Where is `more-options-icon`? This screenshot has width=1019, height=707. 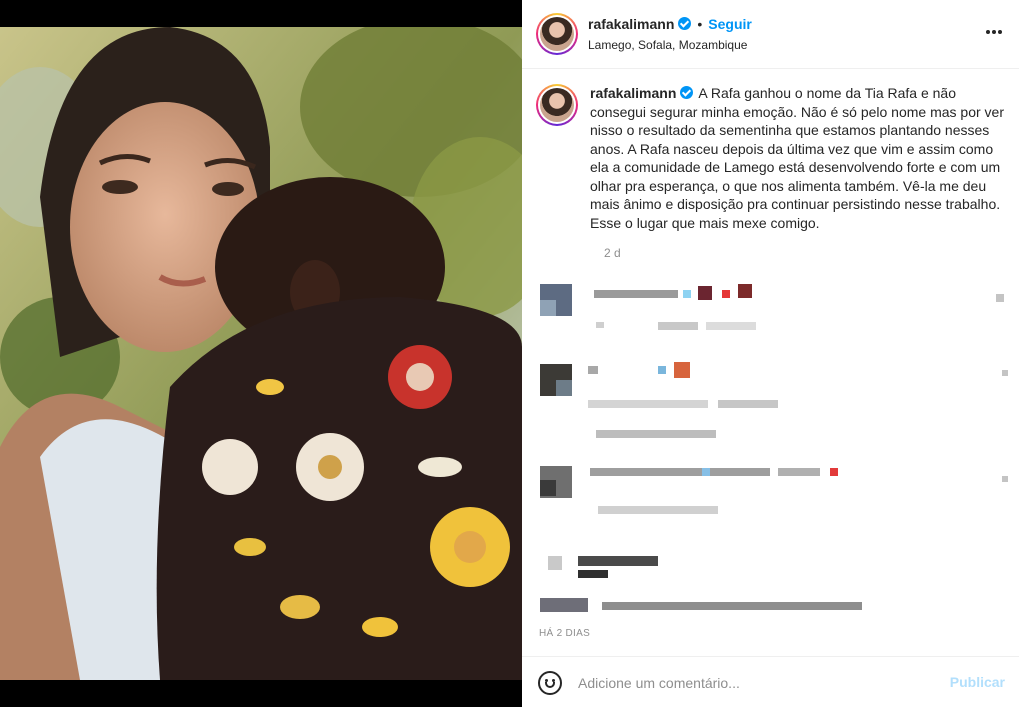
more-options-icon is located at coordinates (994, 29).